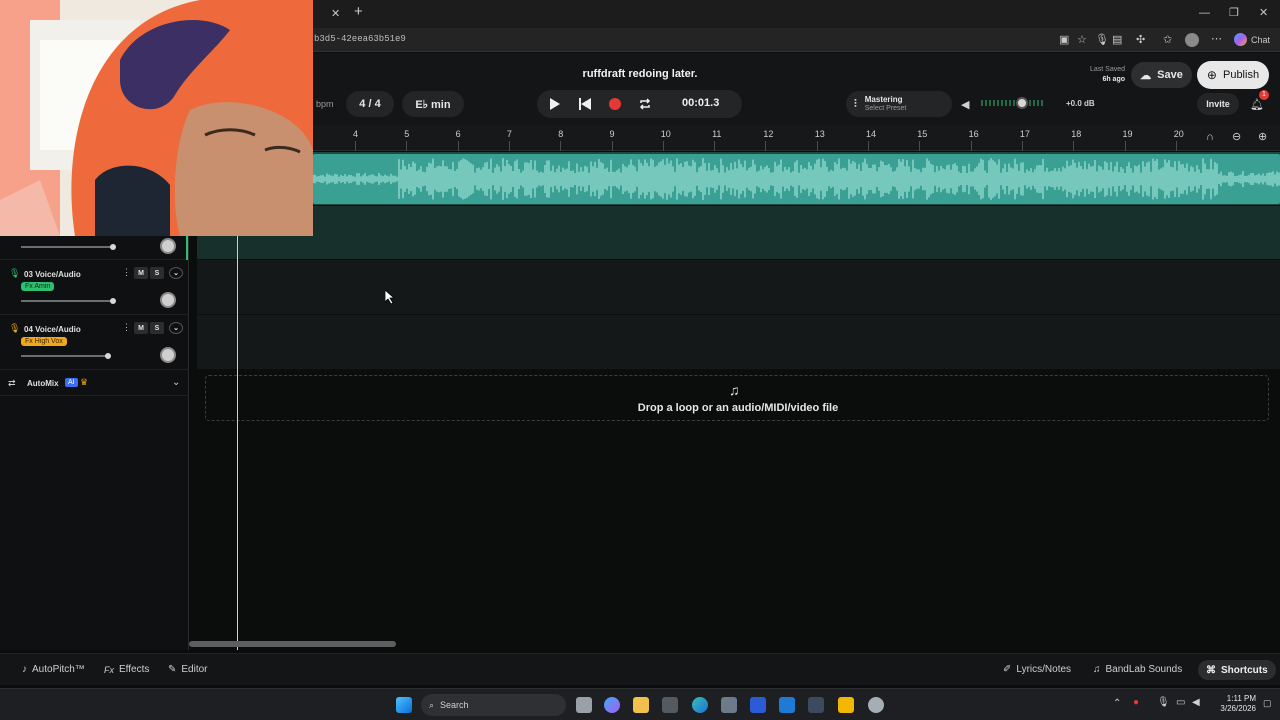 The height and width of the screenshot is (720, 1280). What do you see at coordinates (94, 384) in the screenshot?
I see `automix-row: ⇄ AutoMix AI ♛ ⌄` at bounding box center [94, 384].